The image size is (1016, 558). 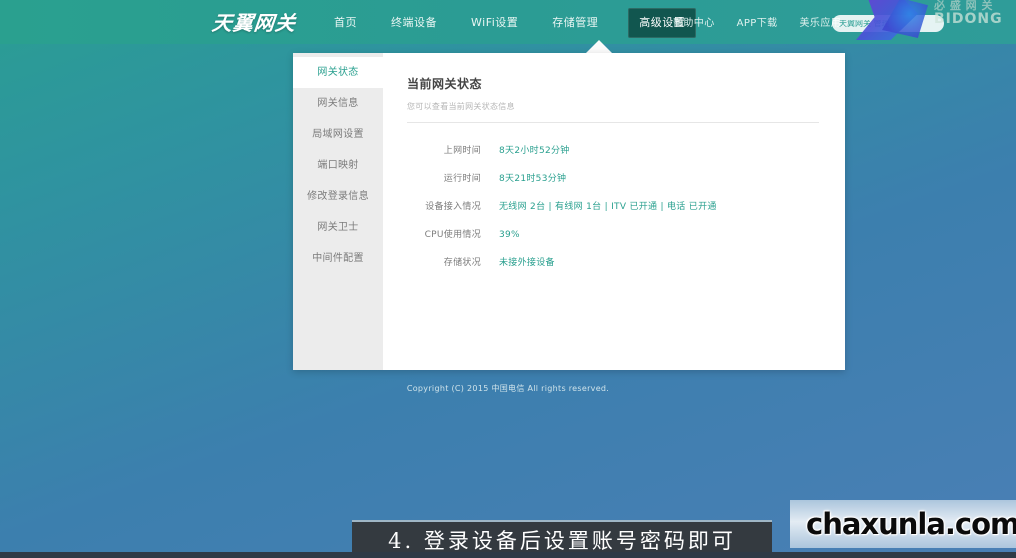 I want to click on nav-item-terminal-devices: 终端设备, so click(x=414, y=23).